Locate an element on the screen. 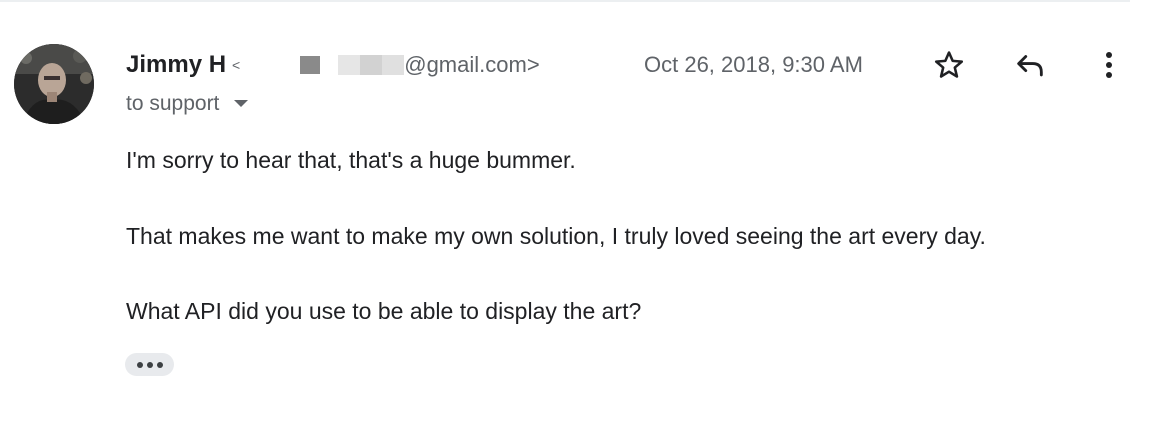 The height and width of the screenshot is (432, 1158). recipient-label: to support is located at coordinates (173, 103).